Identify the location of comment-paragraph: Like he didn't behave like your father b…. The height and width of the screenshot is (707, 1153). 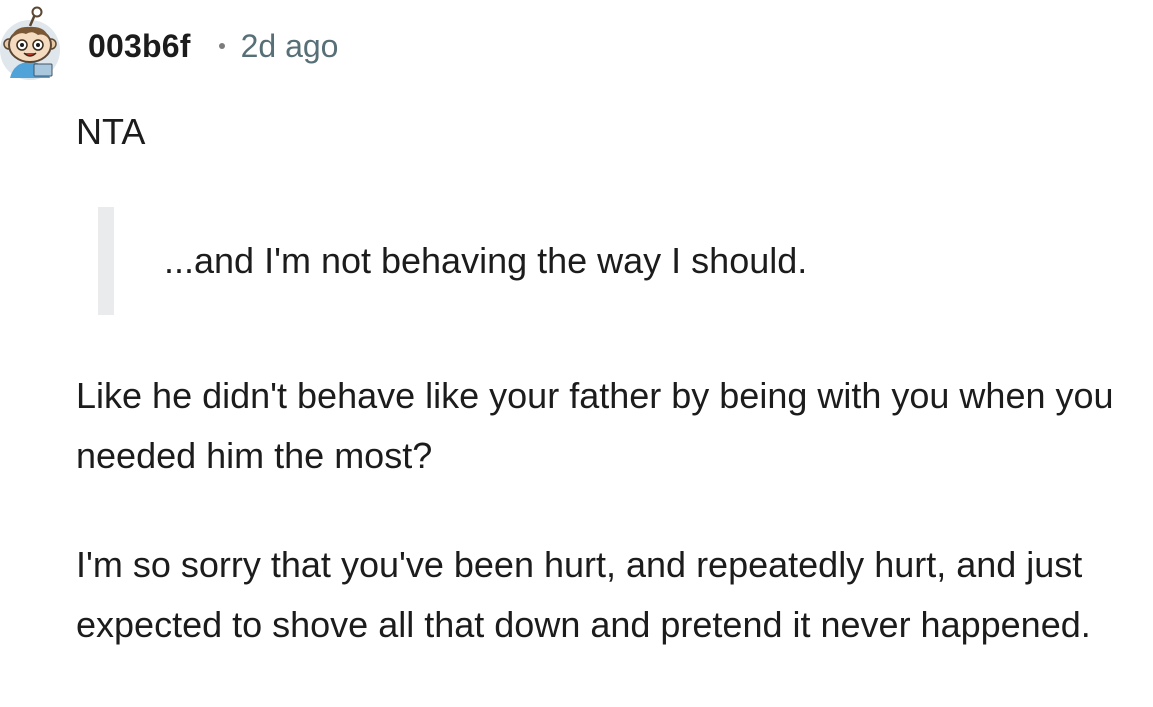
(595, 425).